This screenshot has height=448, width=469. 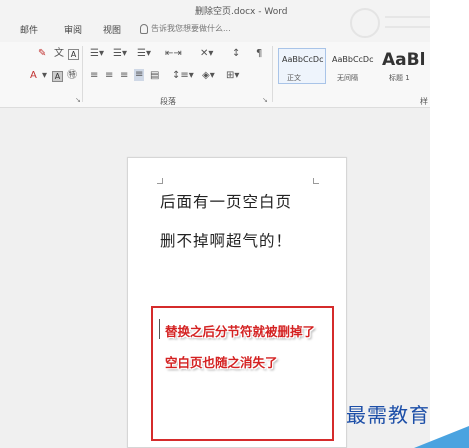 I want to click on chinese-layout-icon: ✕▾, so click(x=206, y=54).